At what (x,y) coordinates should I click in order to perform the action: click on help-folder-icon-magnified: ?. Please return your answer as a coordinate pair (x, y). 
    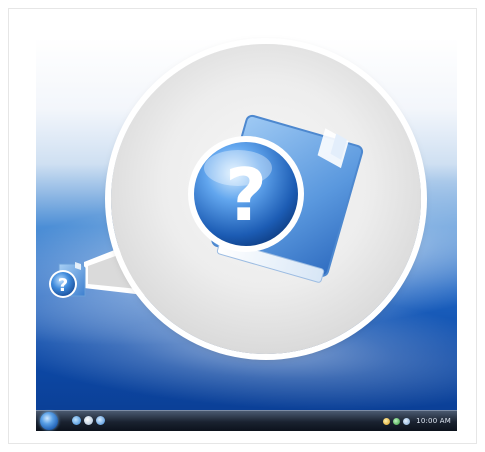
    Looking at the image, I should click on (276, 198).